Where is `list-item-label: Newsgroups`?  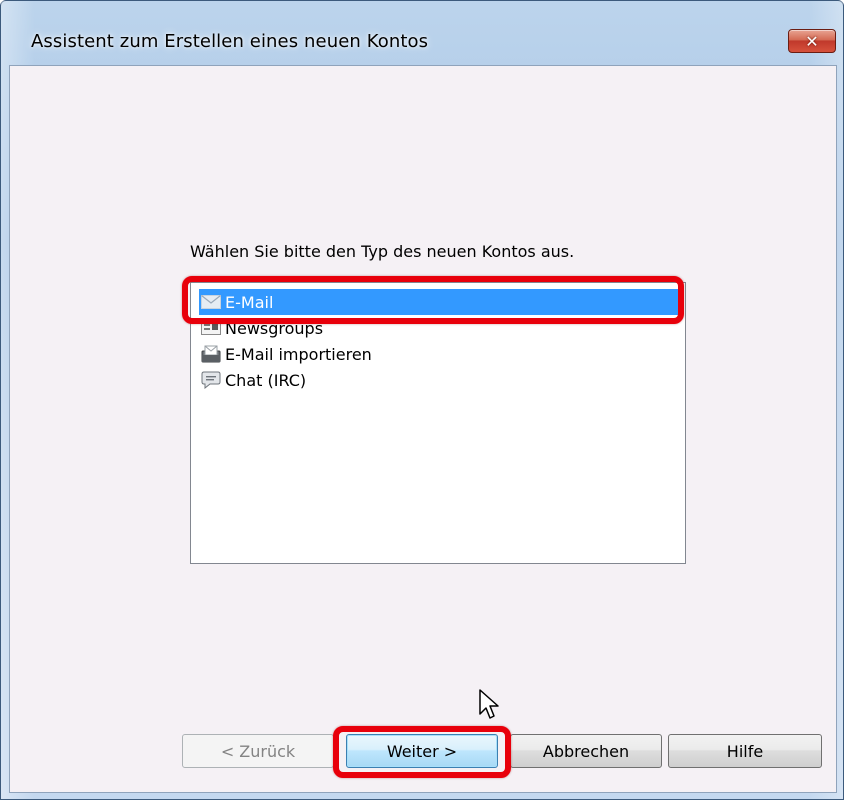 list-item-label: Newsgroups is located at coordinates (274, 328).